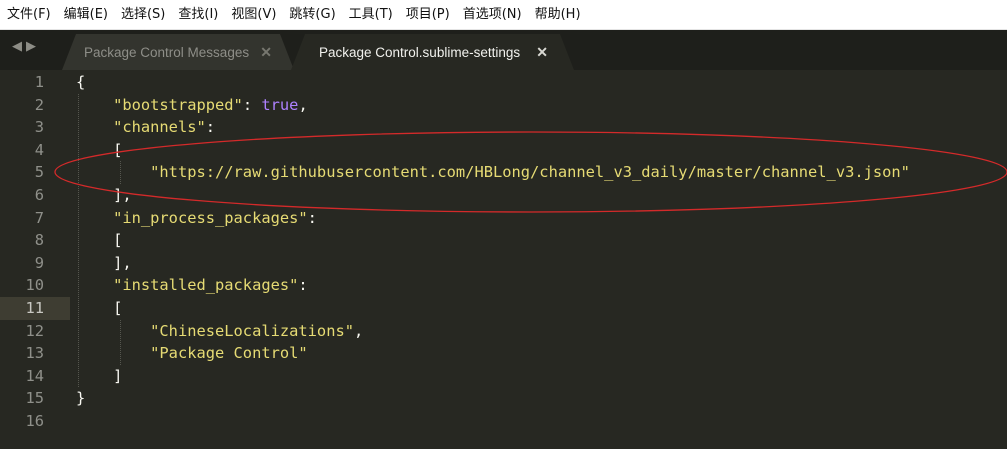  I want to click on line-number-gutter: 1 2 3 4 5 6 7 8 9 10 11 12 13 14 15 16, so click(35, 259).